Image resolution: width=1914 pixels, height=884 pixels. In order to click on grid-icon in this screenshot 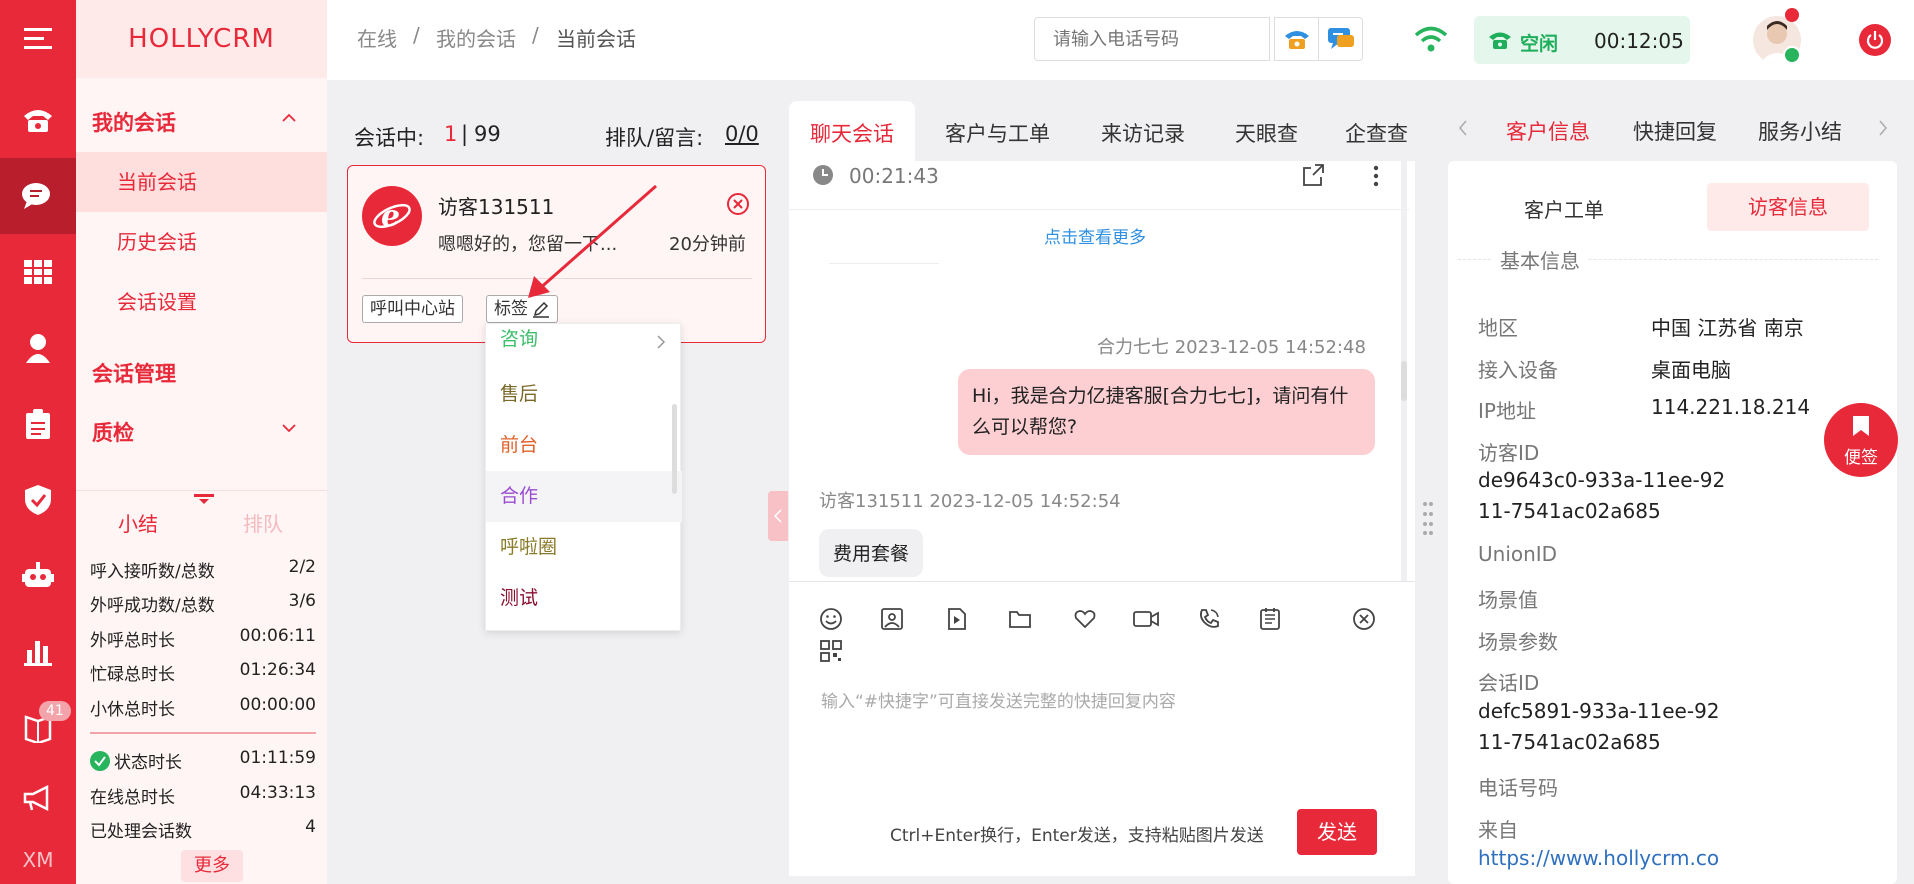, I will do `click(38, 272)`.